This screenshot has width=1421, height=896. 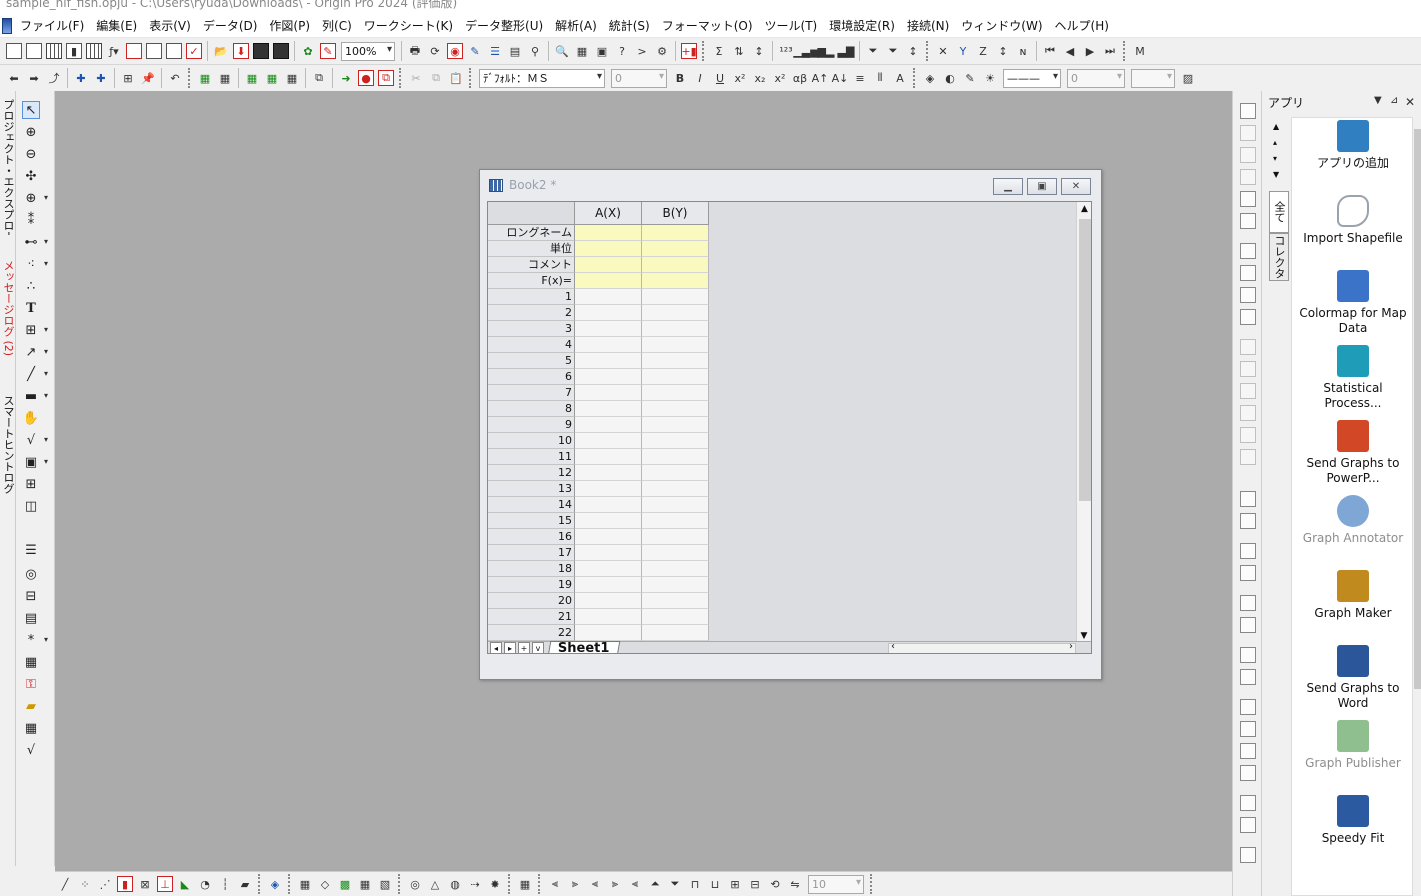 I want to click on duplicate-icon: ◉, so click(x=455, y=51).